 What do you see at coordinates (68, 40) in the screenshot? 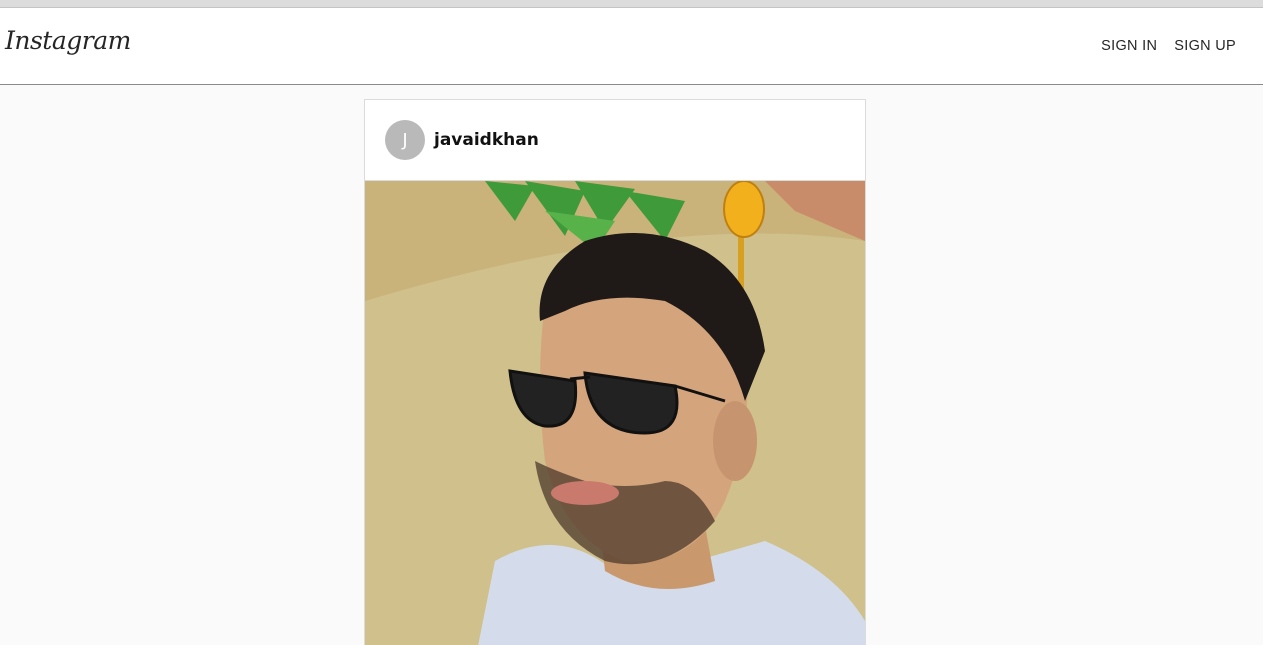
I see `instagram-logo: Instagram` at bounding box center [68, 40].